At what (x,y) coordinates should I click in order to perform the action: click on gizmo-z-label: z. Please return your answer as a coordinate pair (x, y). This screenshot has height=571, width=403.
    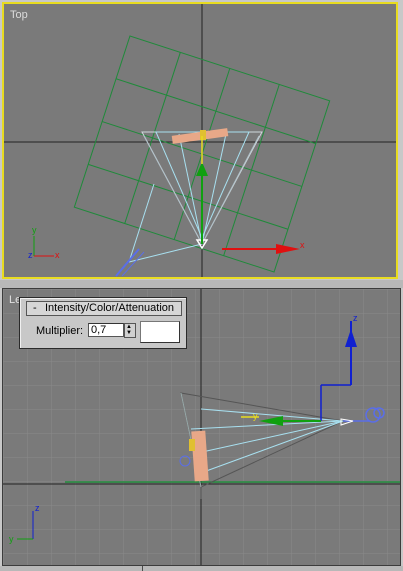
    Looking at the image, I should click on (355, 318).